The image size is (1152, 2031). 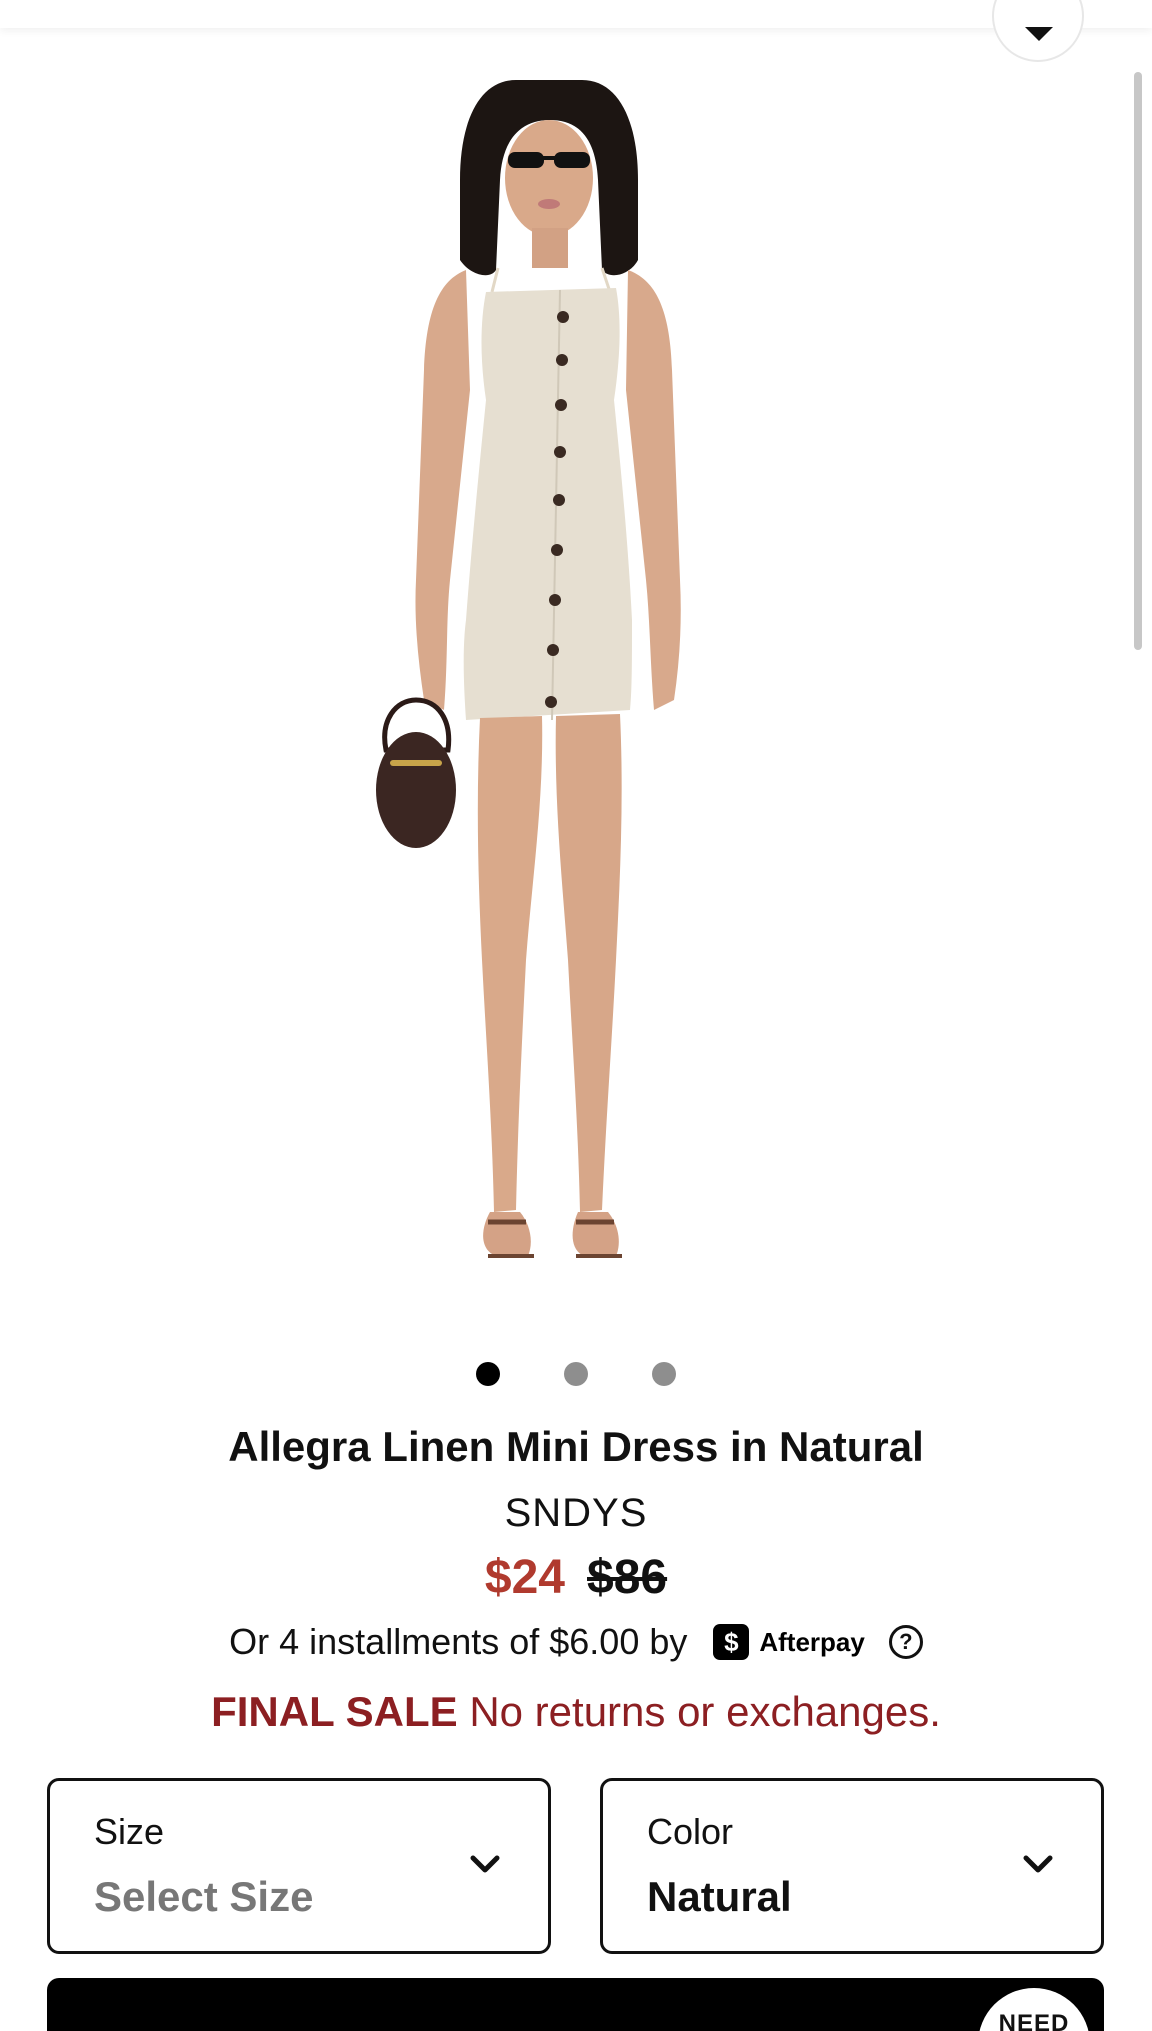 What do you see at coordinates (576, 1578) in the screenshot?
I see `price-row: $24 $86` at bounding box center [576, 1578].